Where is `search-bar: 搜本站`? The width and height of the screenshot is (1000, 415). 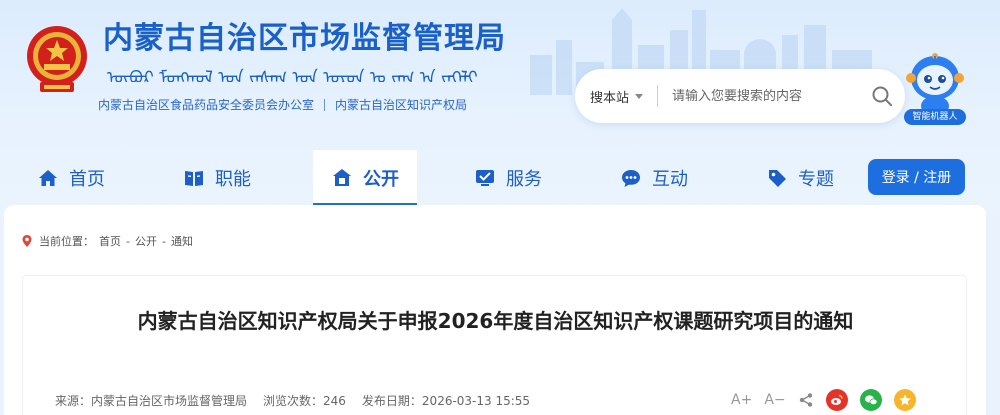
search-bar: 搜本站 is located at coordinates (740, 96).